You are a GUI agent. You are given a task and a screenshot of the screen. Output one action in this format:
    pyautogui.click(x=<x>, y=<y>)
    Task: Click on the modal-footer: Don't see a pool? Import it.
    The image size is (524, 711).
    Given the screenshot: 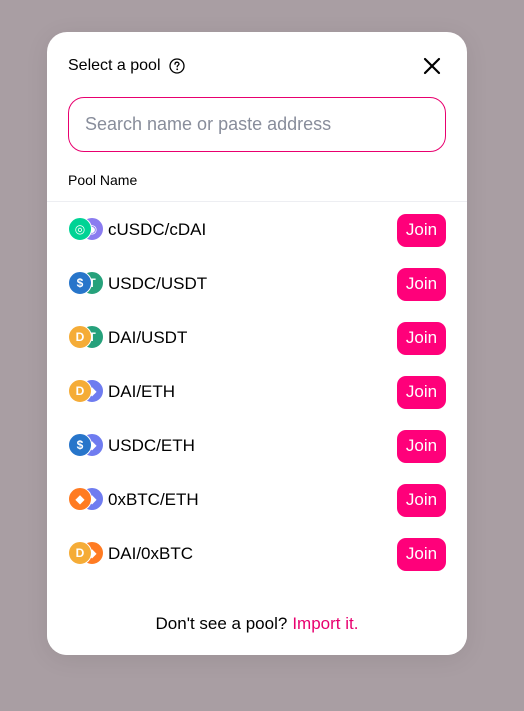 What is the action you would take?
    pyautogui.click(x=257, y=623)
    